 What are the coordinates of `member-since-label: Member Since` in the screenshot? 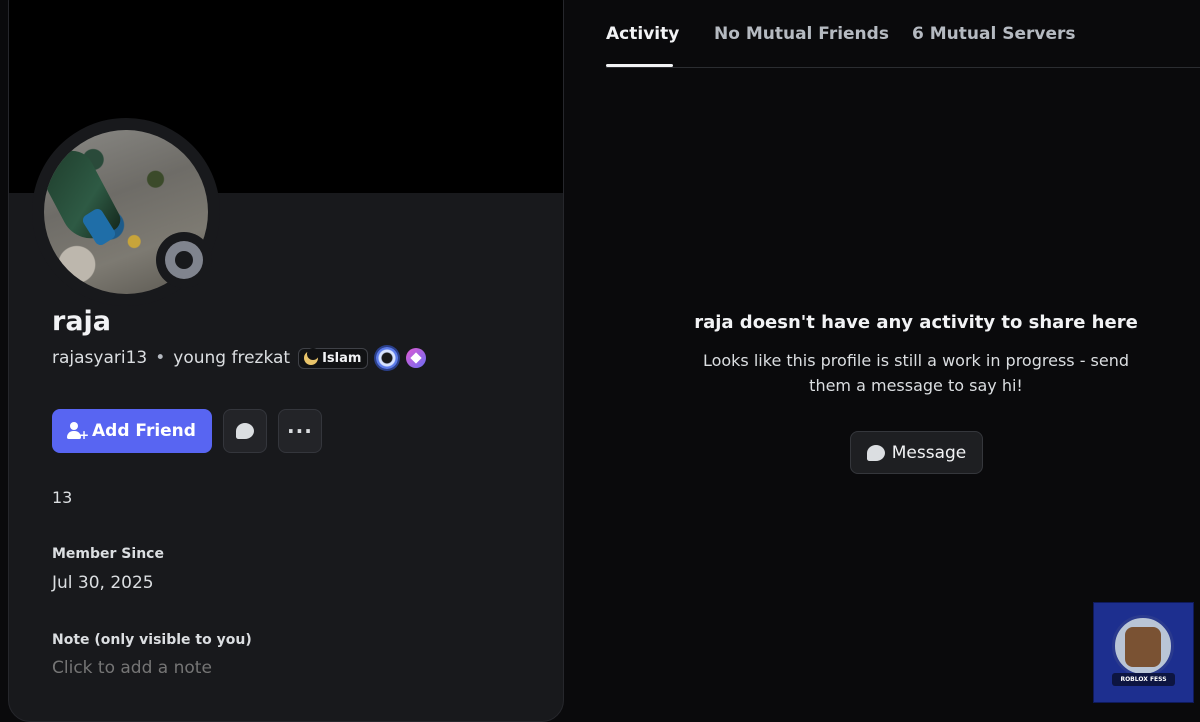 It's located at (108, 554).